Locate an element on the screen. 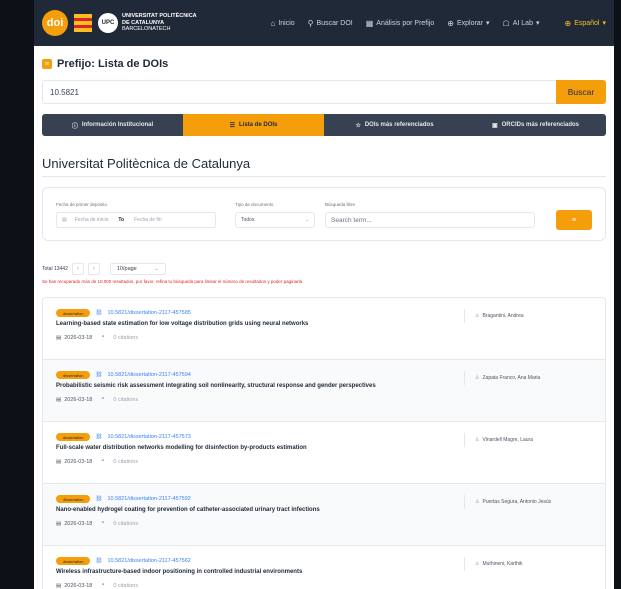  author: ♙ Zapata Franco, Ana Maria is located at coordinates (502, 378).